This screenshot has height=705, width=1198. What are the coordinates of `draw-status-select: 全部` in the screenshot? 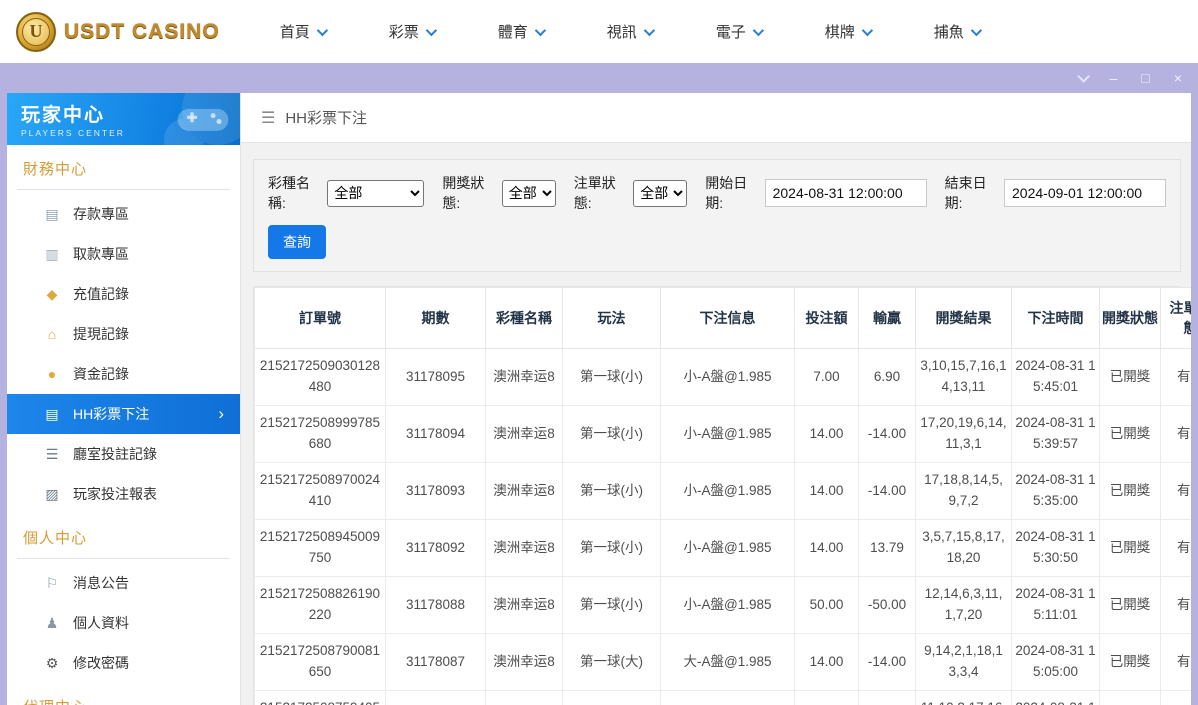 It's located at (528, 193).